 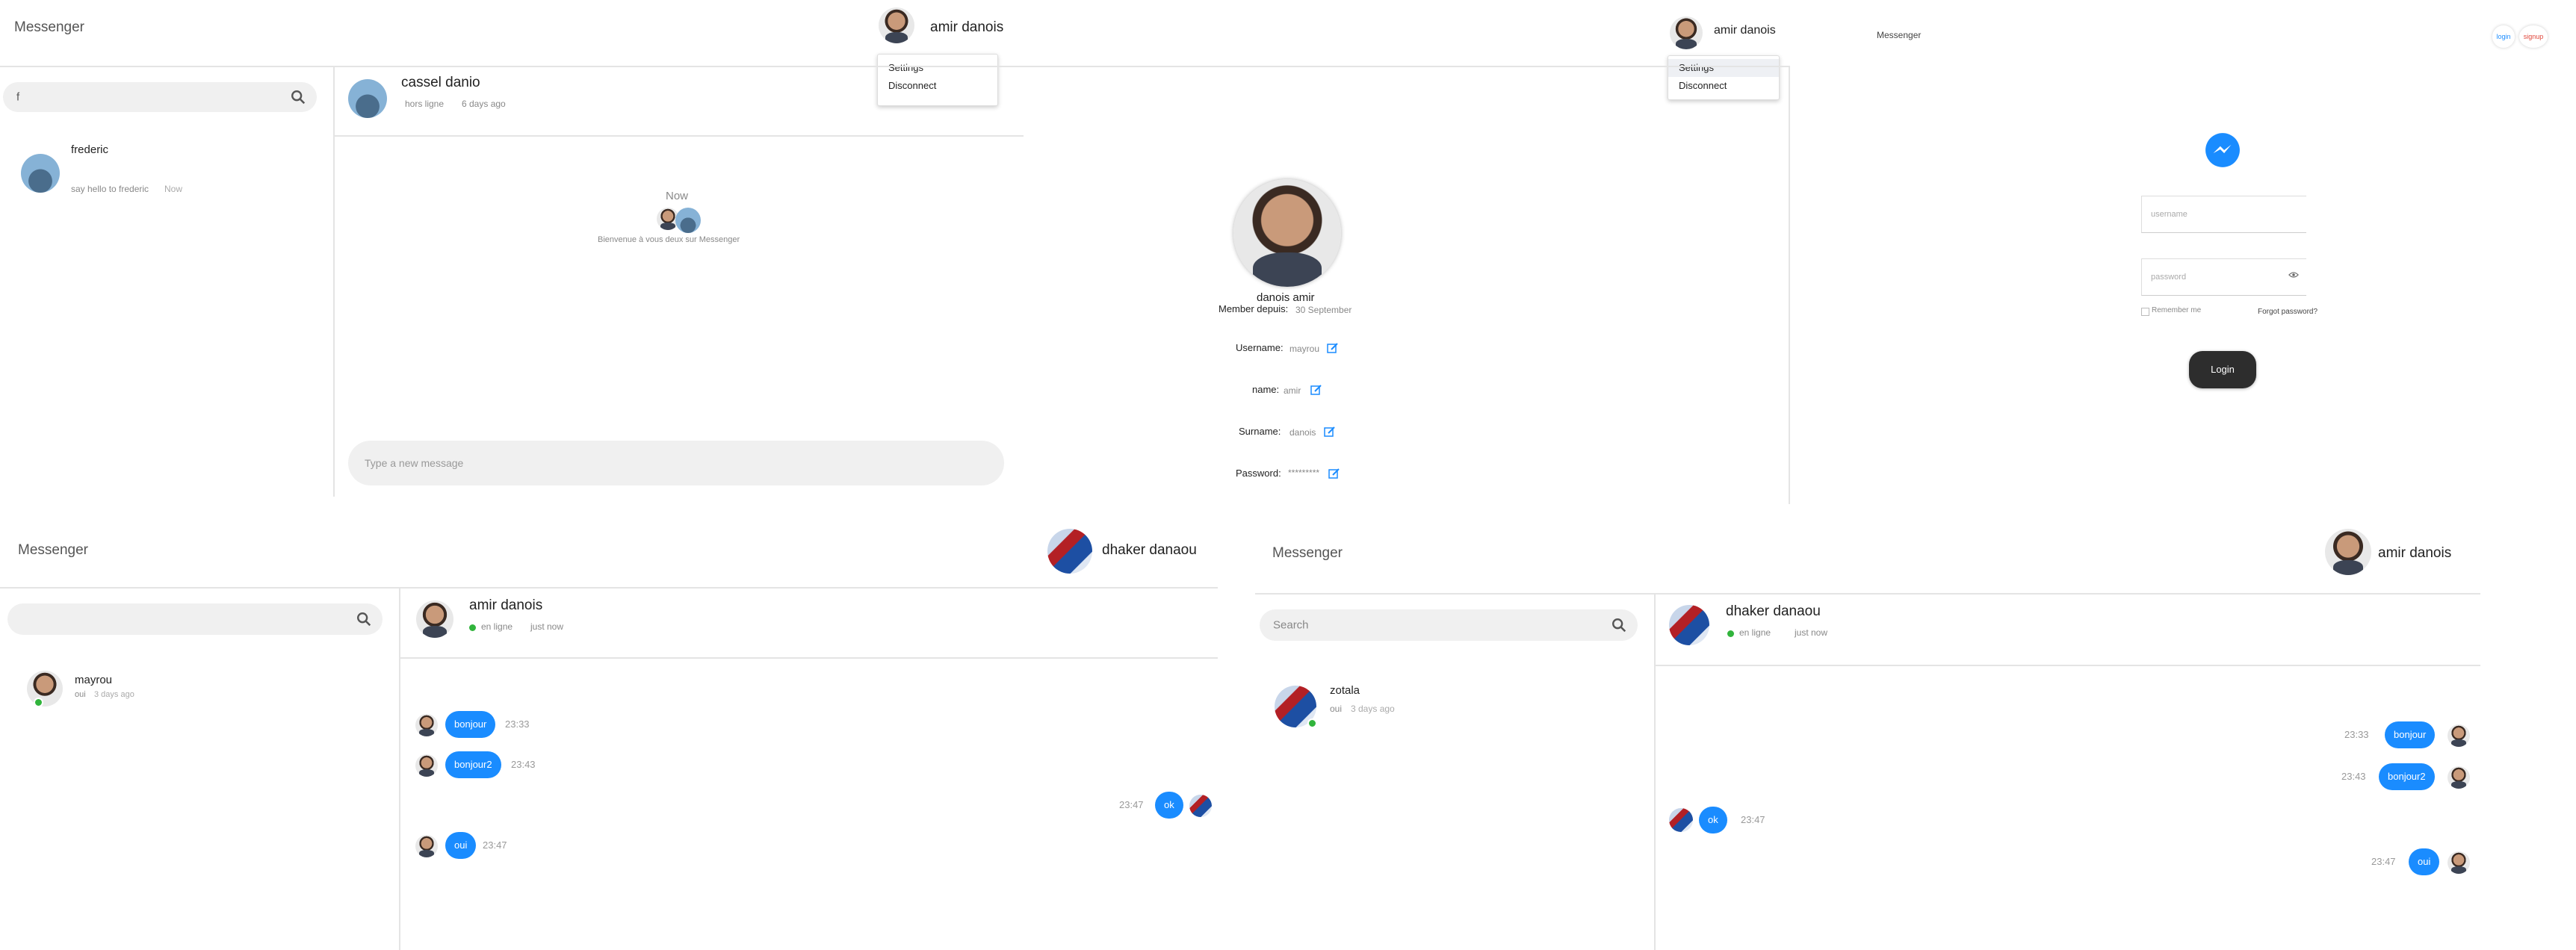 I want to click on user-dropdown-menu: Settings Disconnect, so click(x=1724, y=77).